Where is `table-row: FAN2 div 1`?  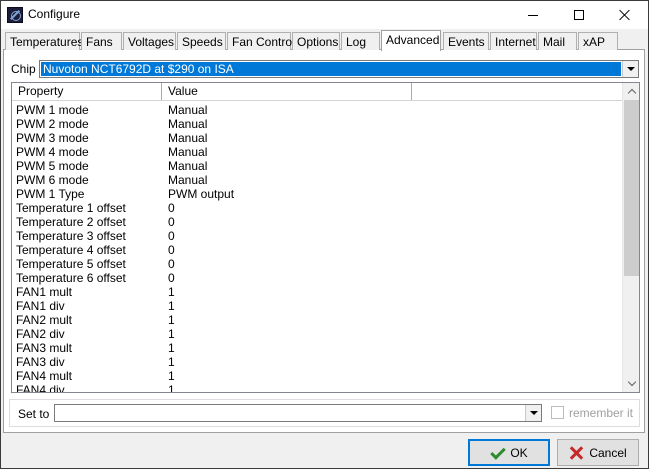
table-row: FAN2 div 1 is located at coordinates (317, 334).